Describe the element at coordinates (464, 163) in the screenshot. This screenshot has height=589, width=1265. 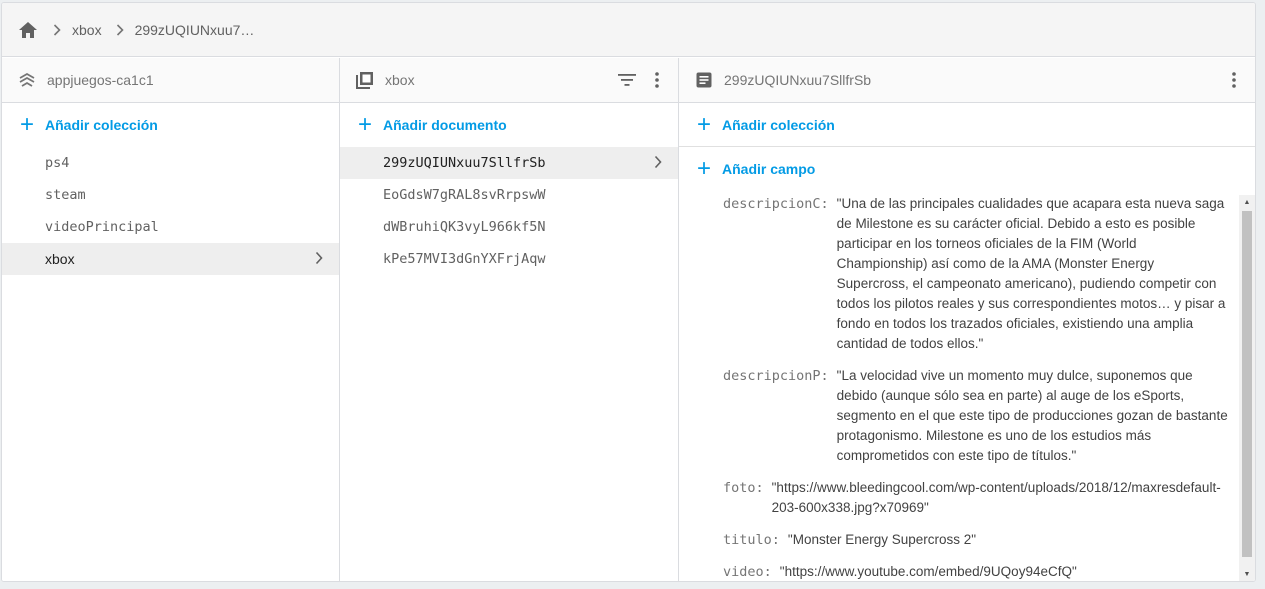
I see `document-item-label: 299zUQIUNxuu7SllfrSb` at that location.